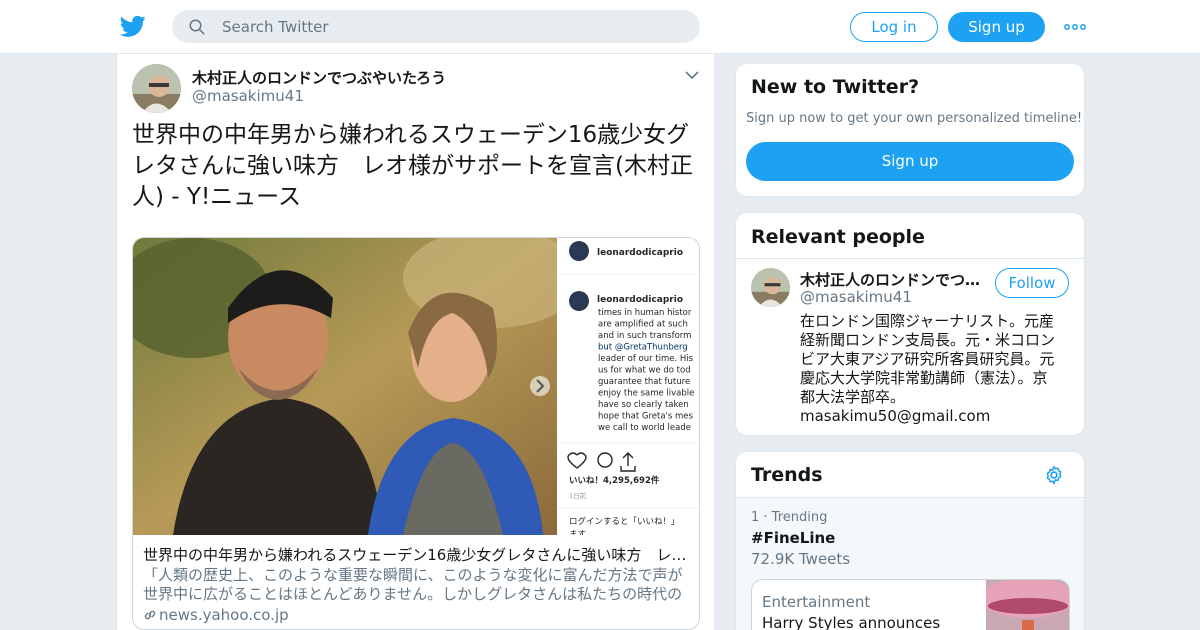 The height and width of the screenshot is (630, 1200). What do you see at coordinates (1054, 475) in the screenshot?
I see `gear-icon` at bounding box center [1054, 475].